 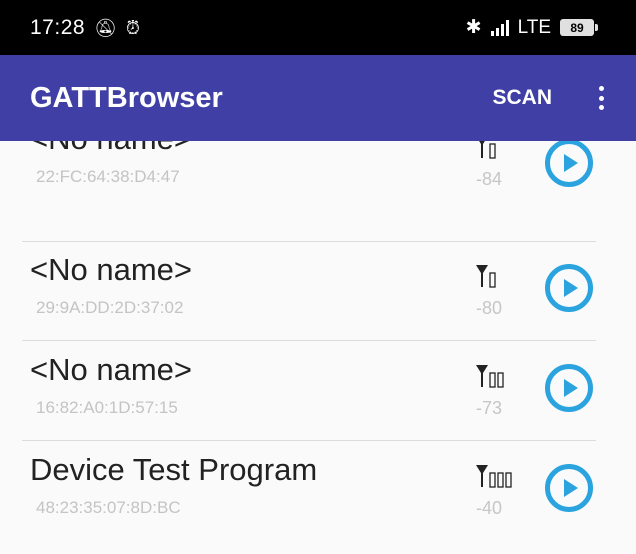 What do you see at coordinates (110, 307) in the screenshot?
I see `device-address: 29:9A:DD:2D:37:02` at bounding box center [110, 307].